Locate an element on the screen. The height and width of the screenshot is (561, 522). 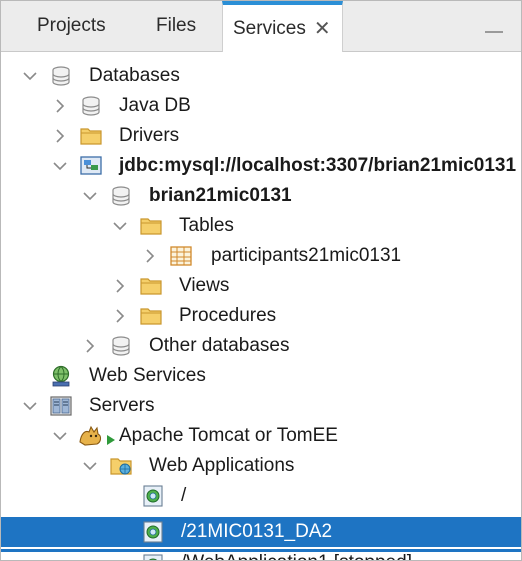
close-icon: ✕ is located at coordinates (322, 28).